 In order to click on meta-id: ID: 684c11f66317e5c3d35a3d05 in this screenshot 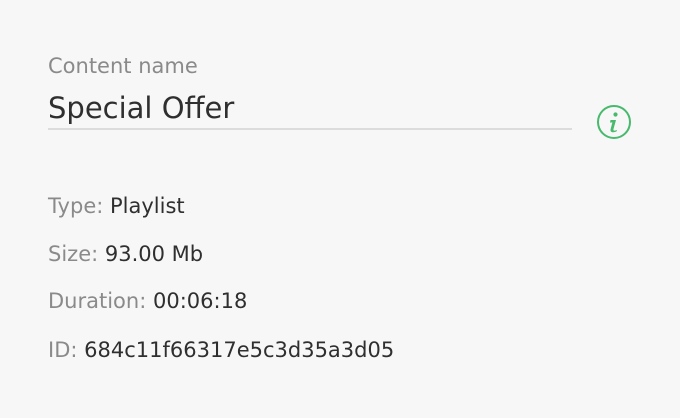, I will do `click(221, 350)`.